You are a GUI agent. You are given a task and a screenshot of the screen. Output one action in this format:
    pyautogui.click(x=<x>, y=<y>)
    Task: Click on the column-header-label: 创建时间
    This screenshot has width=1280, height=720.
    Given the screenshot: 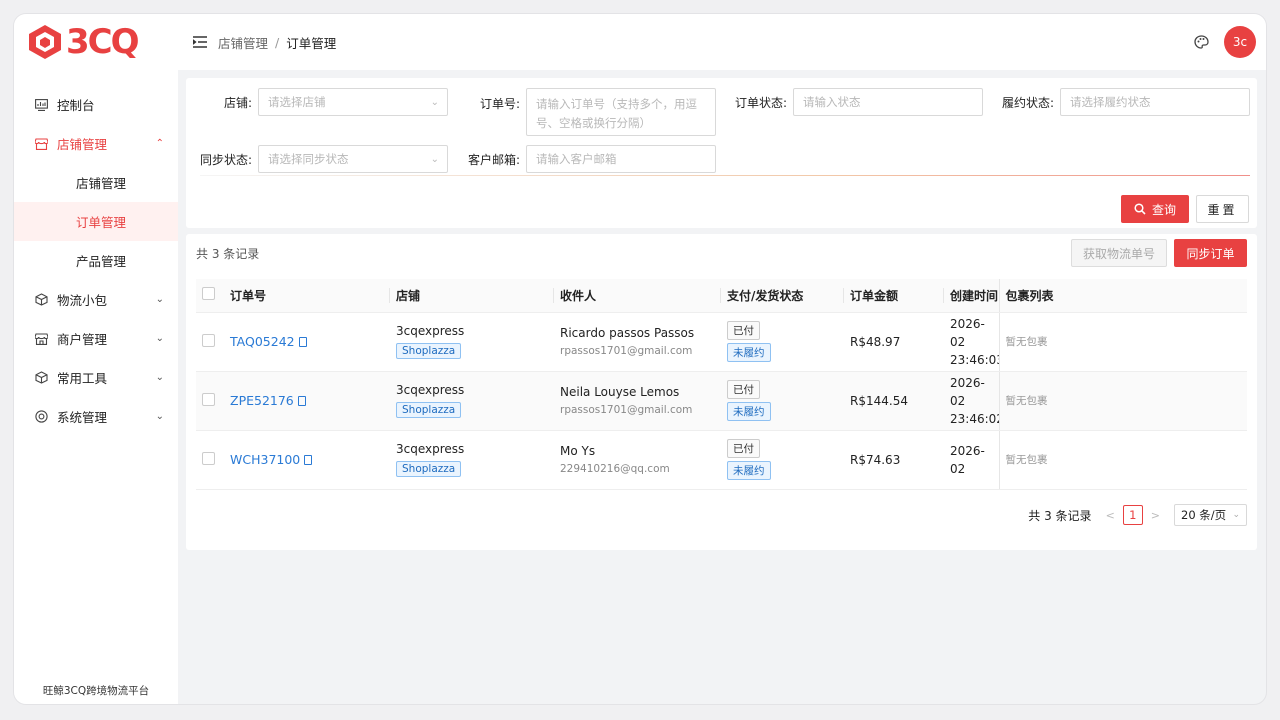 What is the action you would take?
    pyautogui.click(x=974, y=295)
    